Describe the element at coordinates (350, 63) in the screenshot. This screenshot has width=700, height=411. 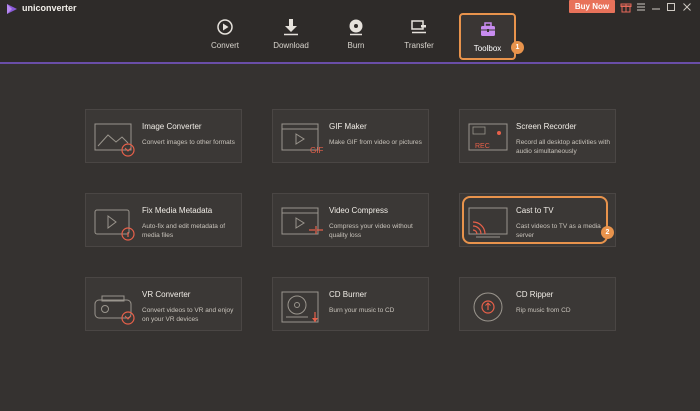
I see `toolbar-divider` at that location.